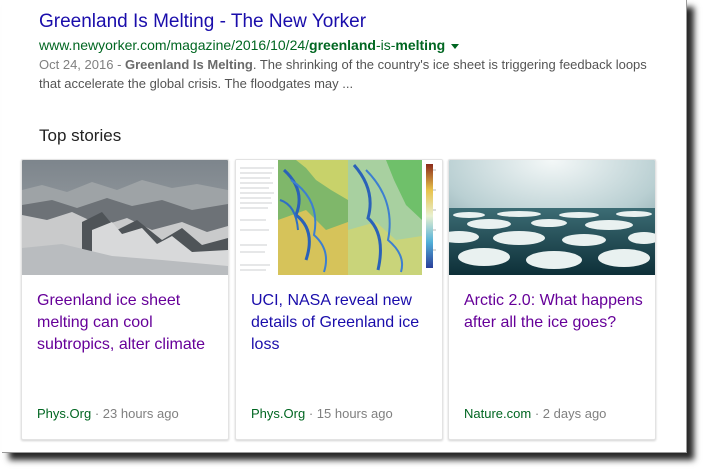  What do you see at coordinates (76, 64) in the screenshot?
I see `result-date: Oct 24, 2016` at bounding box center [76, 64].